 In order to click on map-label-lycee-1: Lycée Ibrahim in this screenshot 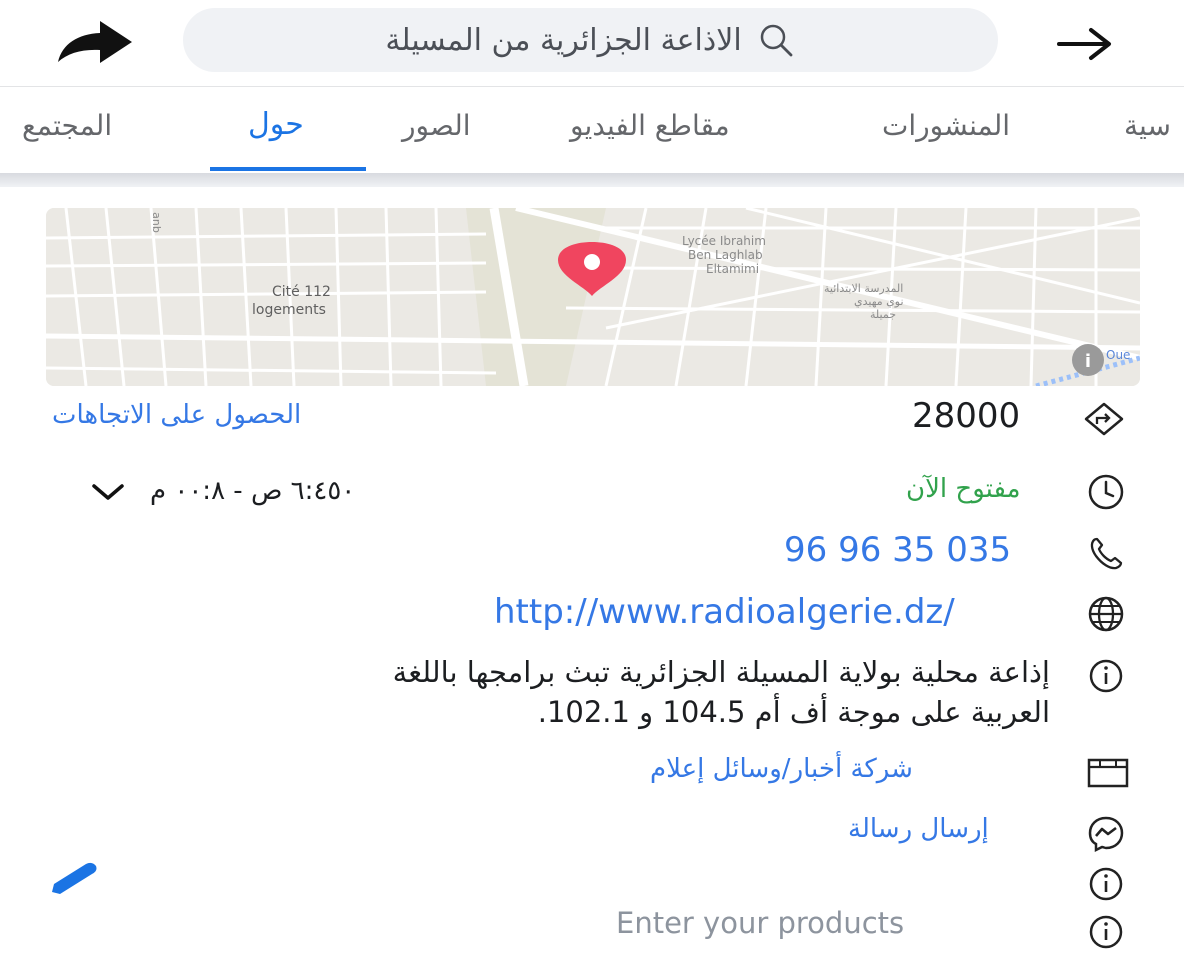, I will do `click(724, 241)`.